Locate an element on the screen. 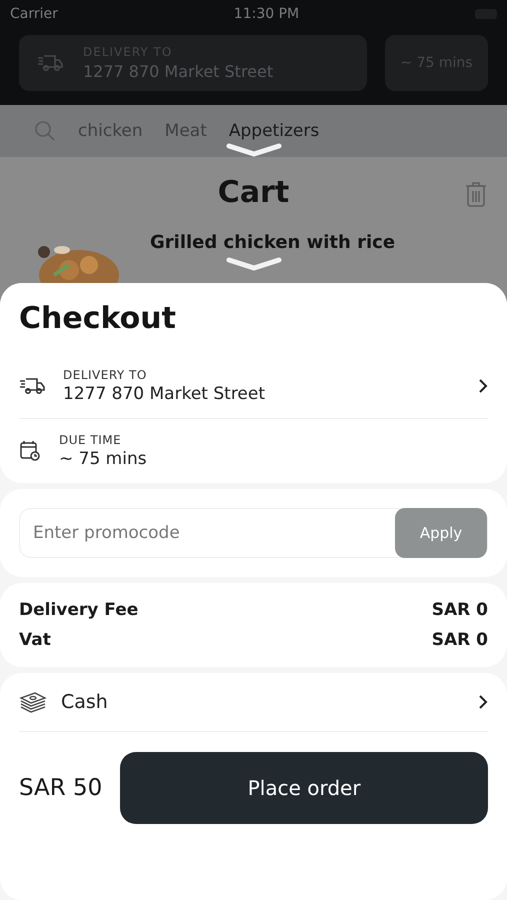 The width and height of the screenshot is (507, 900). payment-method-row: Cash is located at coordinates (253, 702).